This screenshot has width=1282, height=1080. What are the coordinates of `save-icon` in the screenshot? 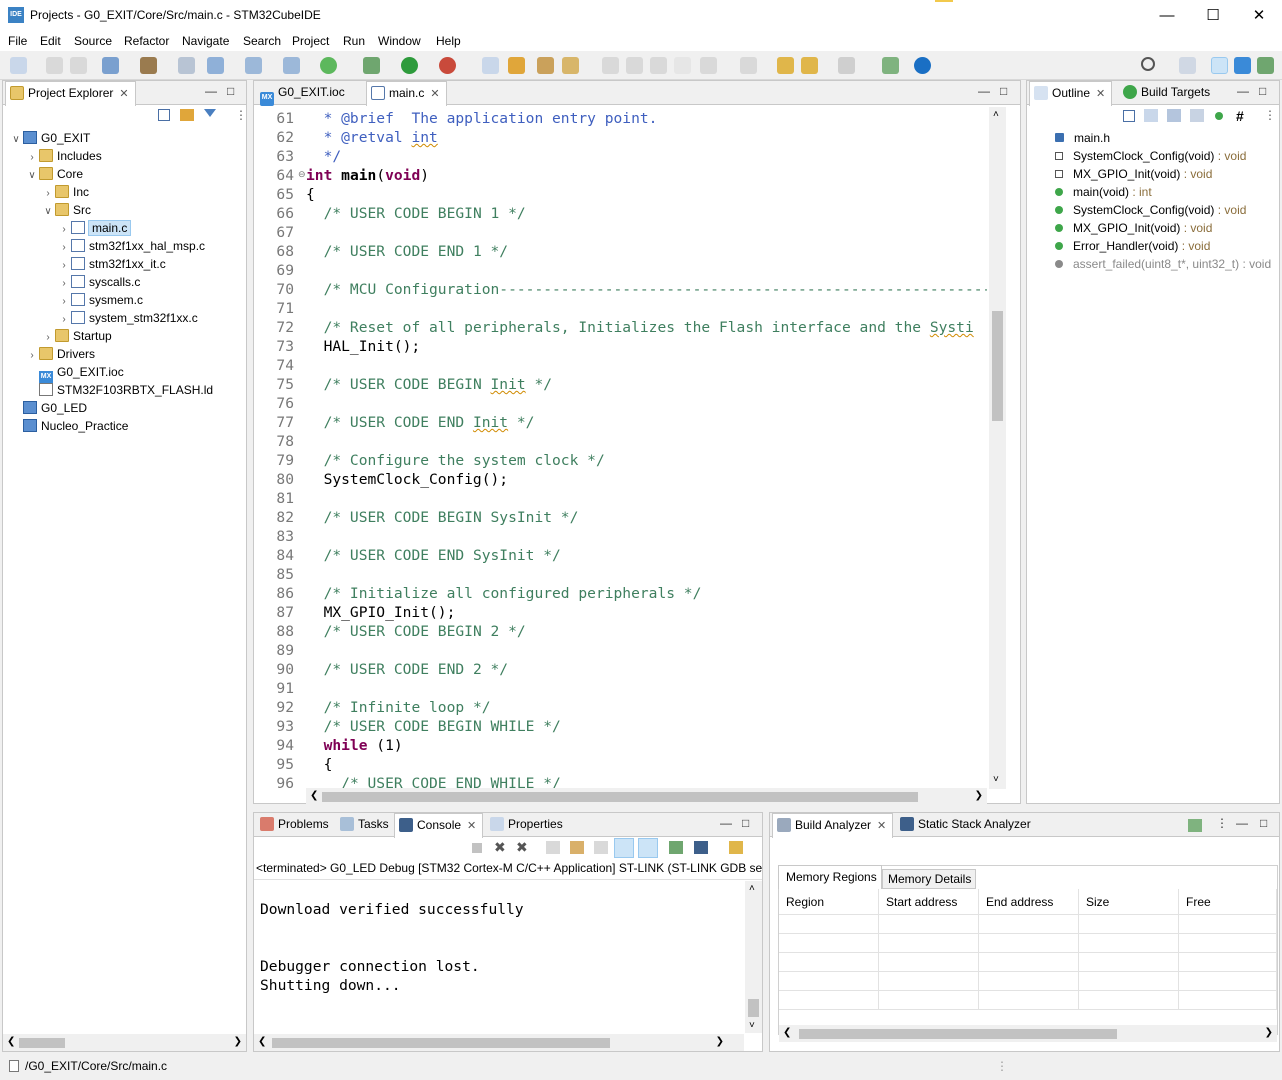 It's located at (54, 65).